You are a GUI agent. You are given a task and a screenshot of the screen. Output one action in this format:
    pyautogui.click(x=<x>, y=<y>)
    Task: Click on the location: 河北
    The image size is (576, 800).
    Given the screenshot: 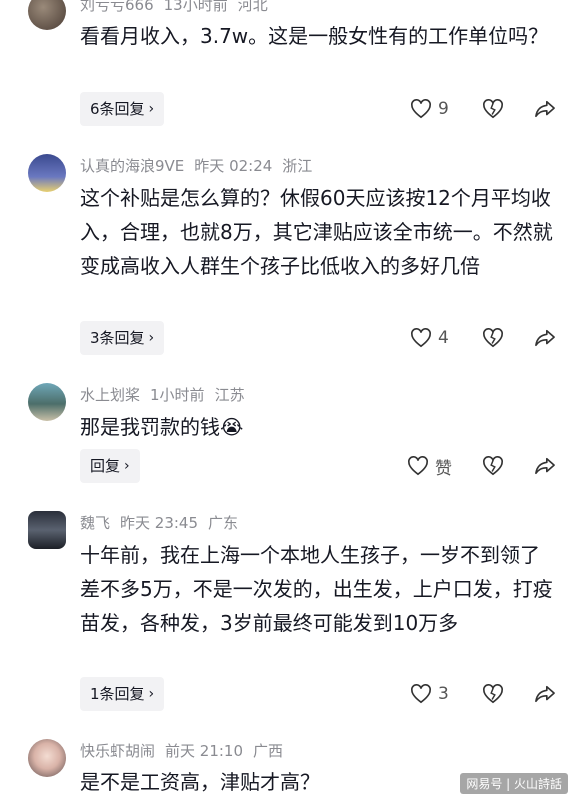 What is the action you would take?
    pyautogui.click(x=252, y=7)
    